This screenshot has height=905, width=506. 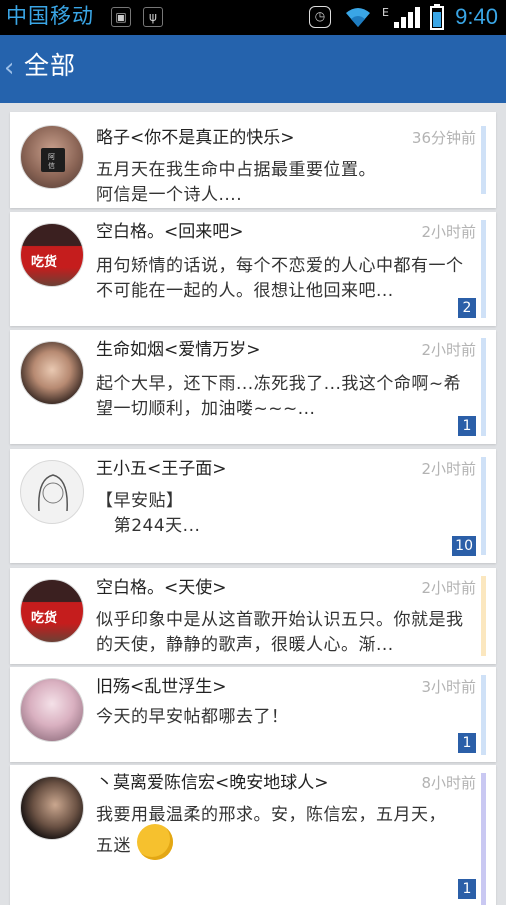 I want to click on wifi-icon, so click(x=358, y=17).